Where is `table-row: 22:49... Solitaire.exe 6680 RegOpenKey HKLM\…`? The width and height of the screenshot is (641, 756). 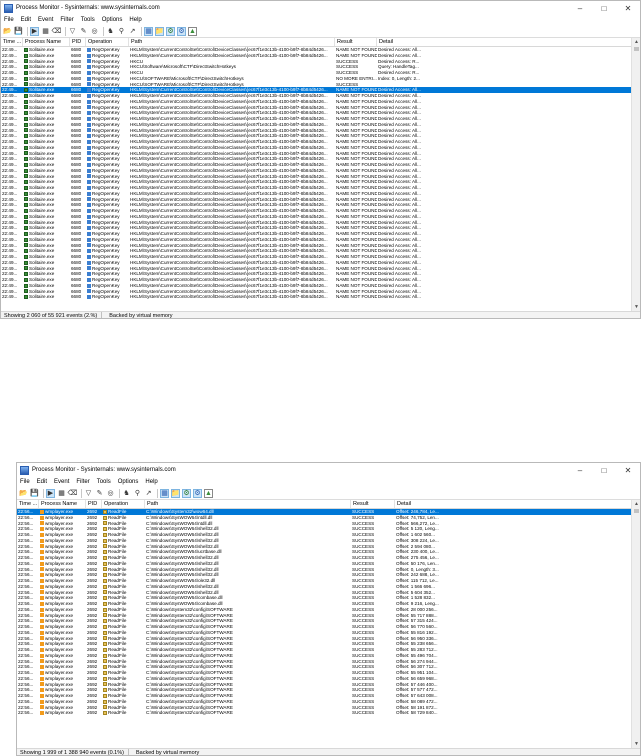
table-row: 22:49... Solitaire.exe 6680 RegOpenKey HKLM\… is located at coordinates (317, 297).